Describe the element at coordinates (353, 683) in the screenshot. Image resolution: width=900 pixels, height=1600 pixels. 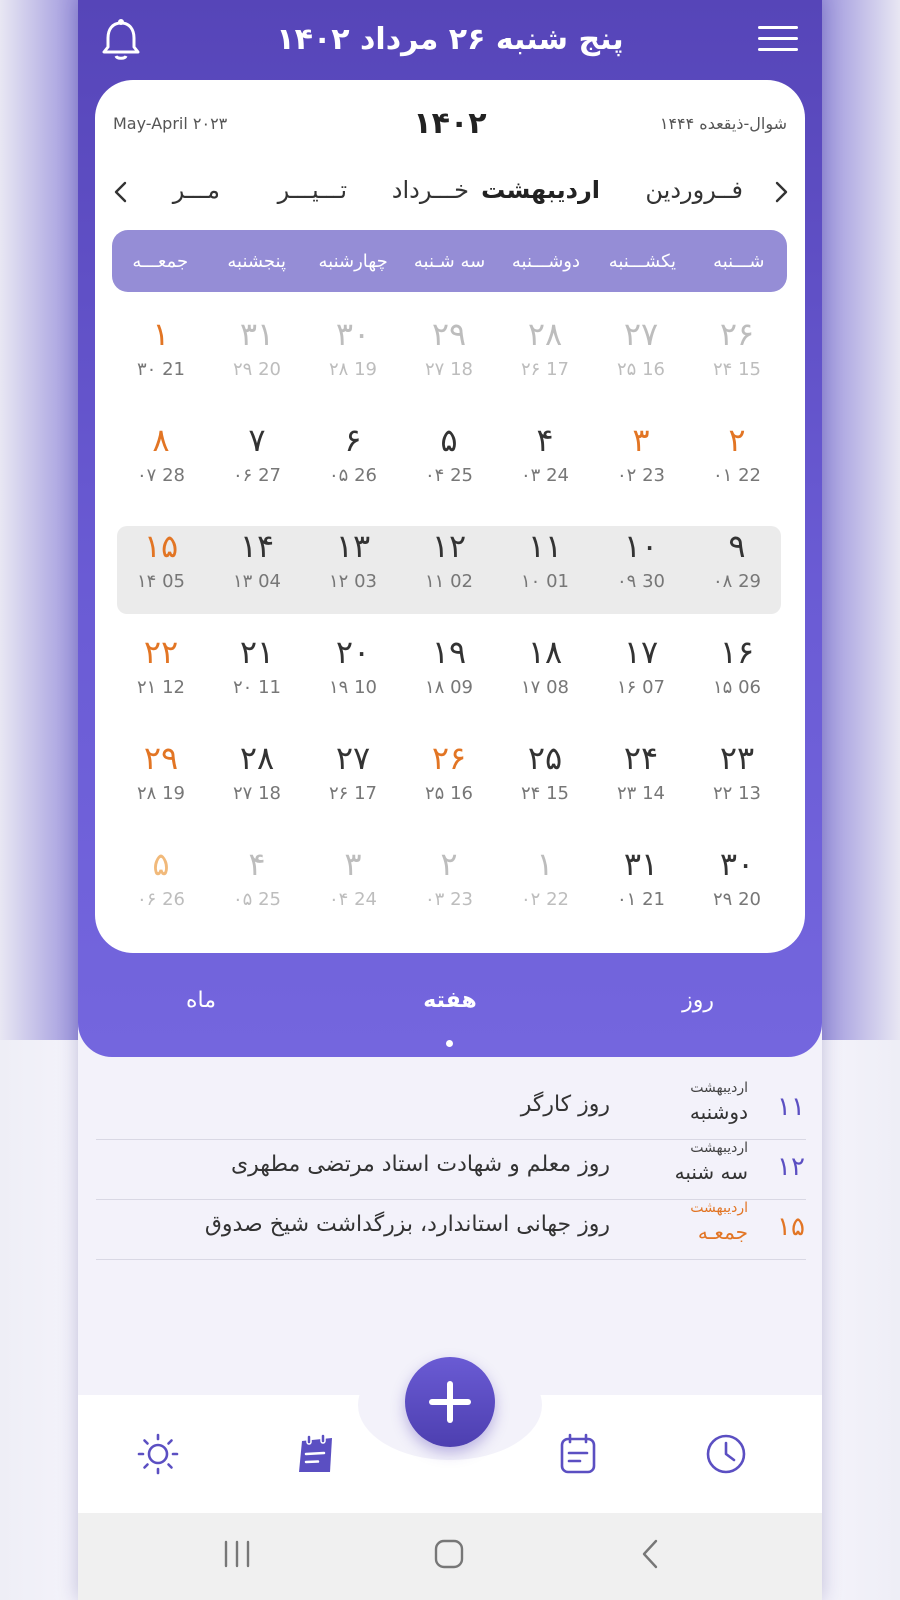
I see `day-cell: ۲۰ ۱۹ 10` at that location.